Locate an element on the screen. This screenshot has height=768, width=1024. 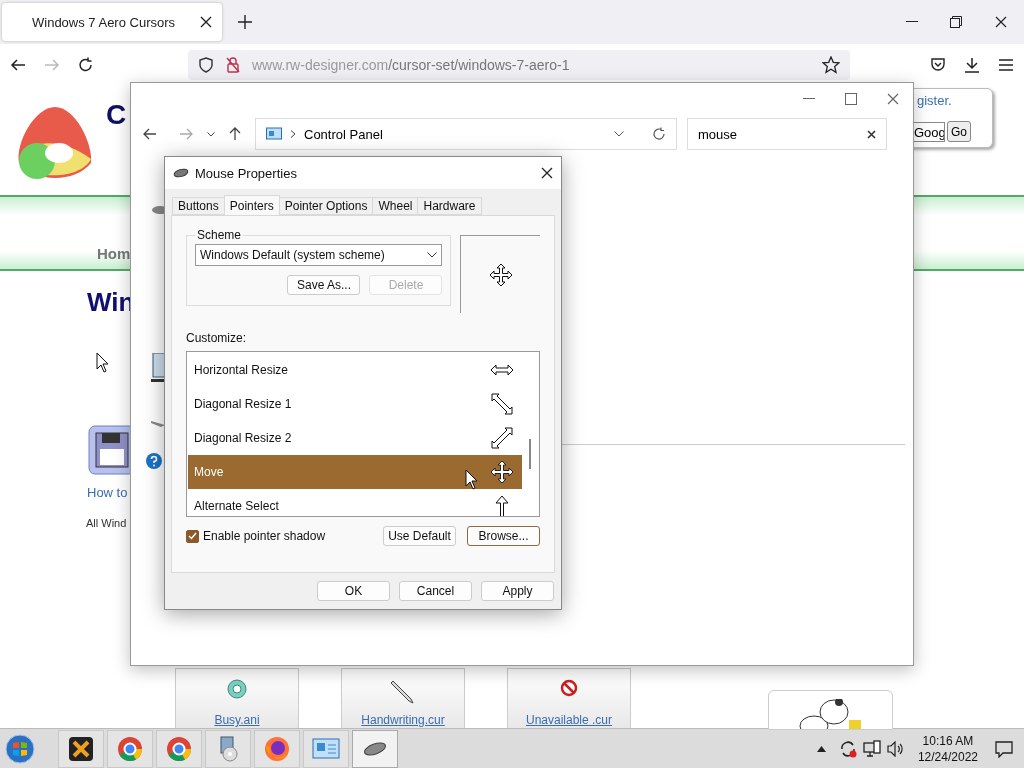
up-arrow-icon is located at coordinates (235, 134).